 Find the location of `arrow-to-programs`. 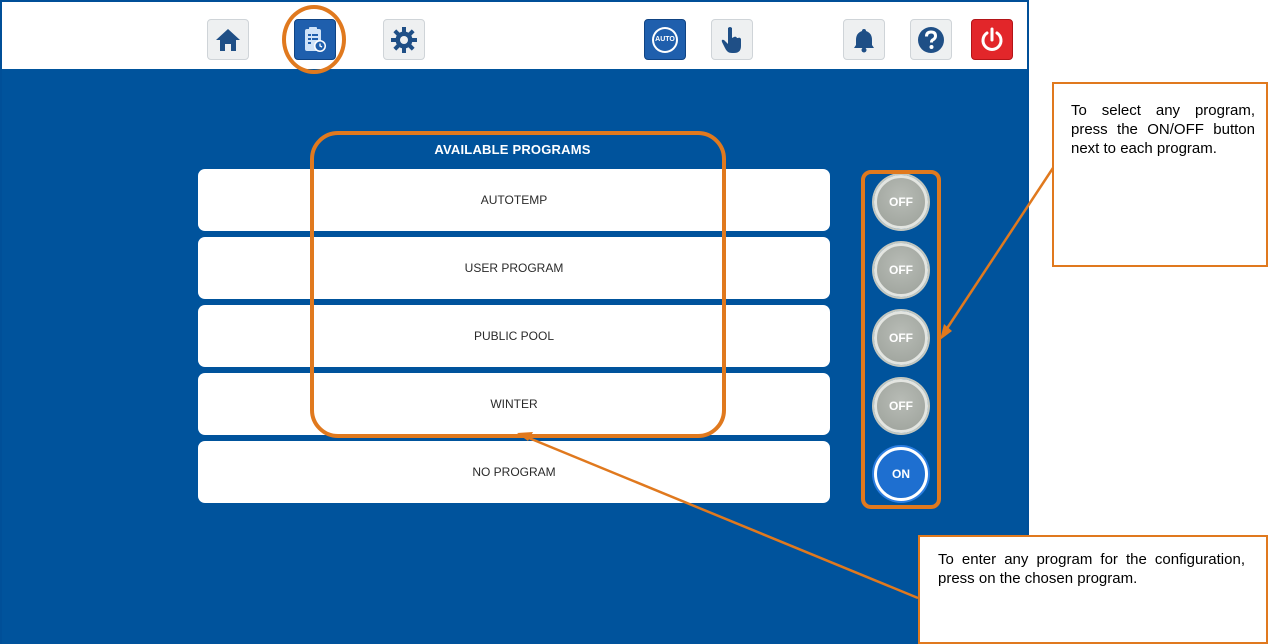

arrow-to-programs is located at coordinates (721, 517).